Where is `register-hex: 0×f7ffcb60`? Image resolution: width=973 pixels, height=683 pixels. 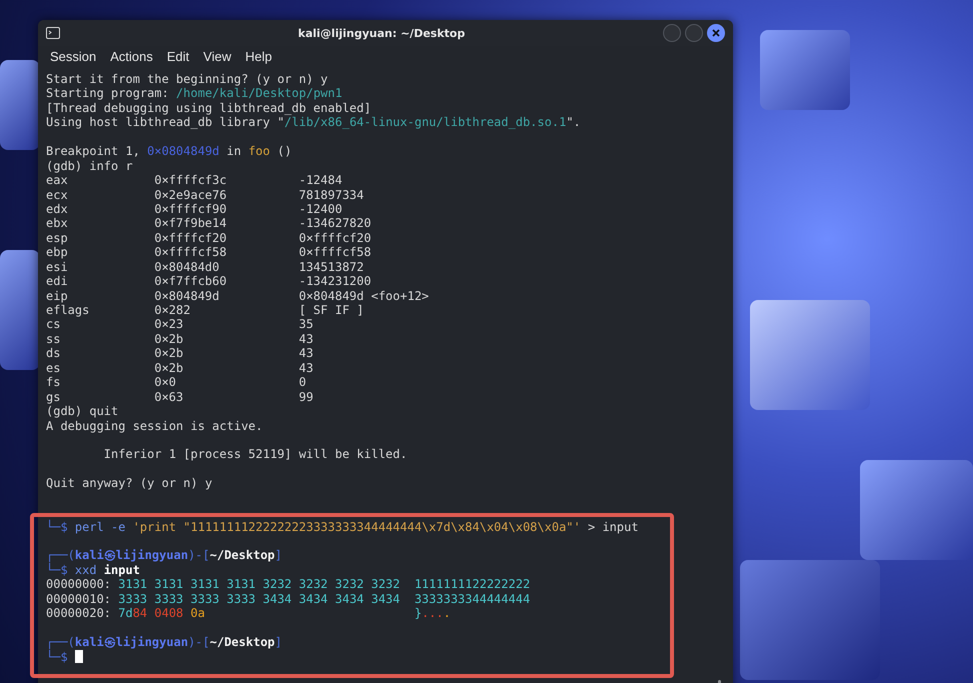 register-hex: 0×f7ffcb60 is located at coordinates (191, 281).